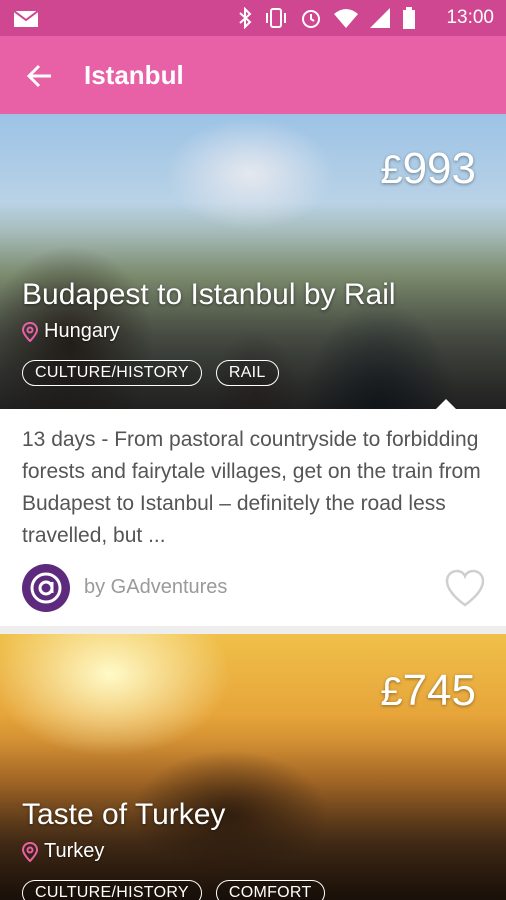  Describe the element at coordinates (470, 17) in the screenshot. I see `status-time: 13:00` at that location.